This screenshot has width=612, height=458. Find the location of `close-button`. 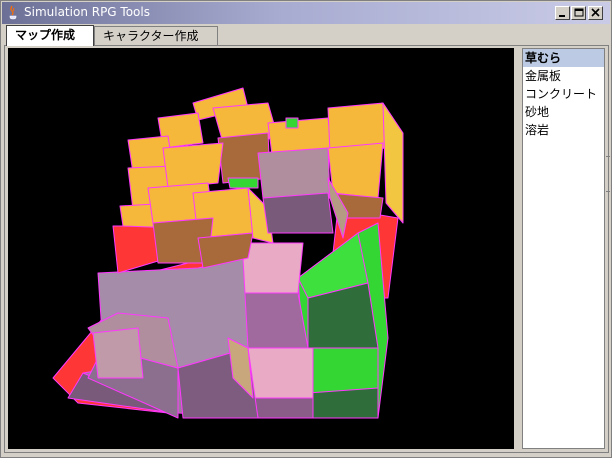

close-button is located at coordinates (595, 13).